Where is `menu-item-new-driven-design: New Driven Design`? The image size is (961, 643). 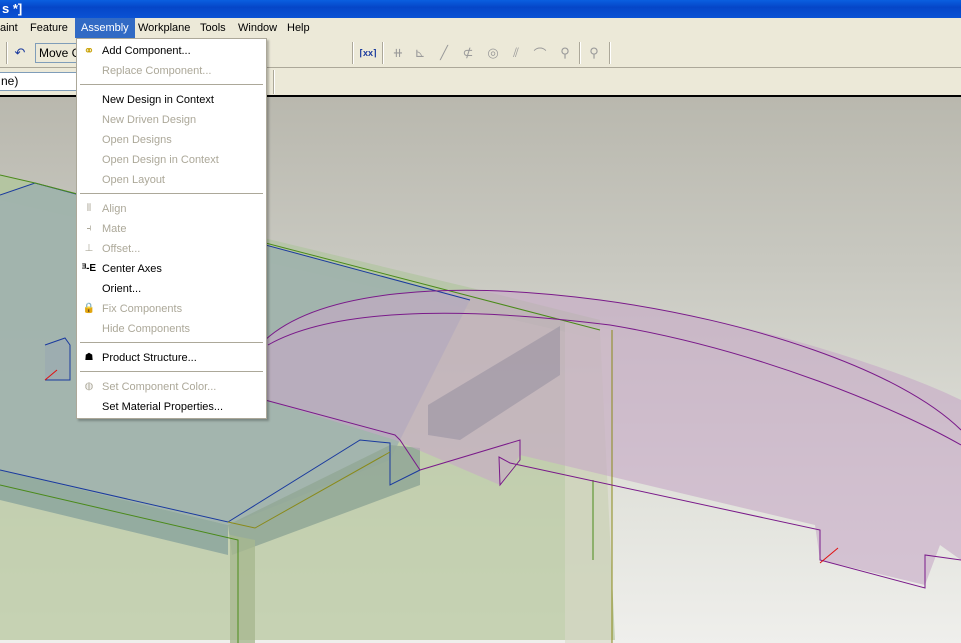 menu-item-new-driven-design: New Driven Design is located at coordinates (171, 120).